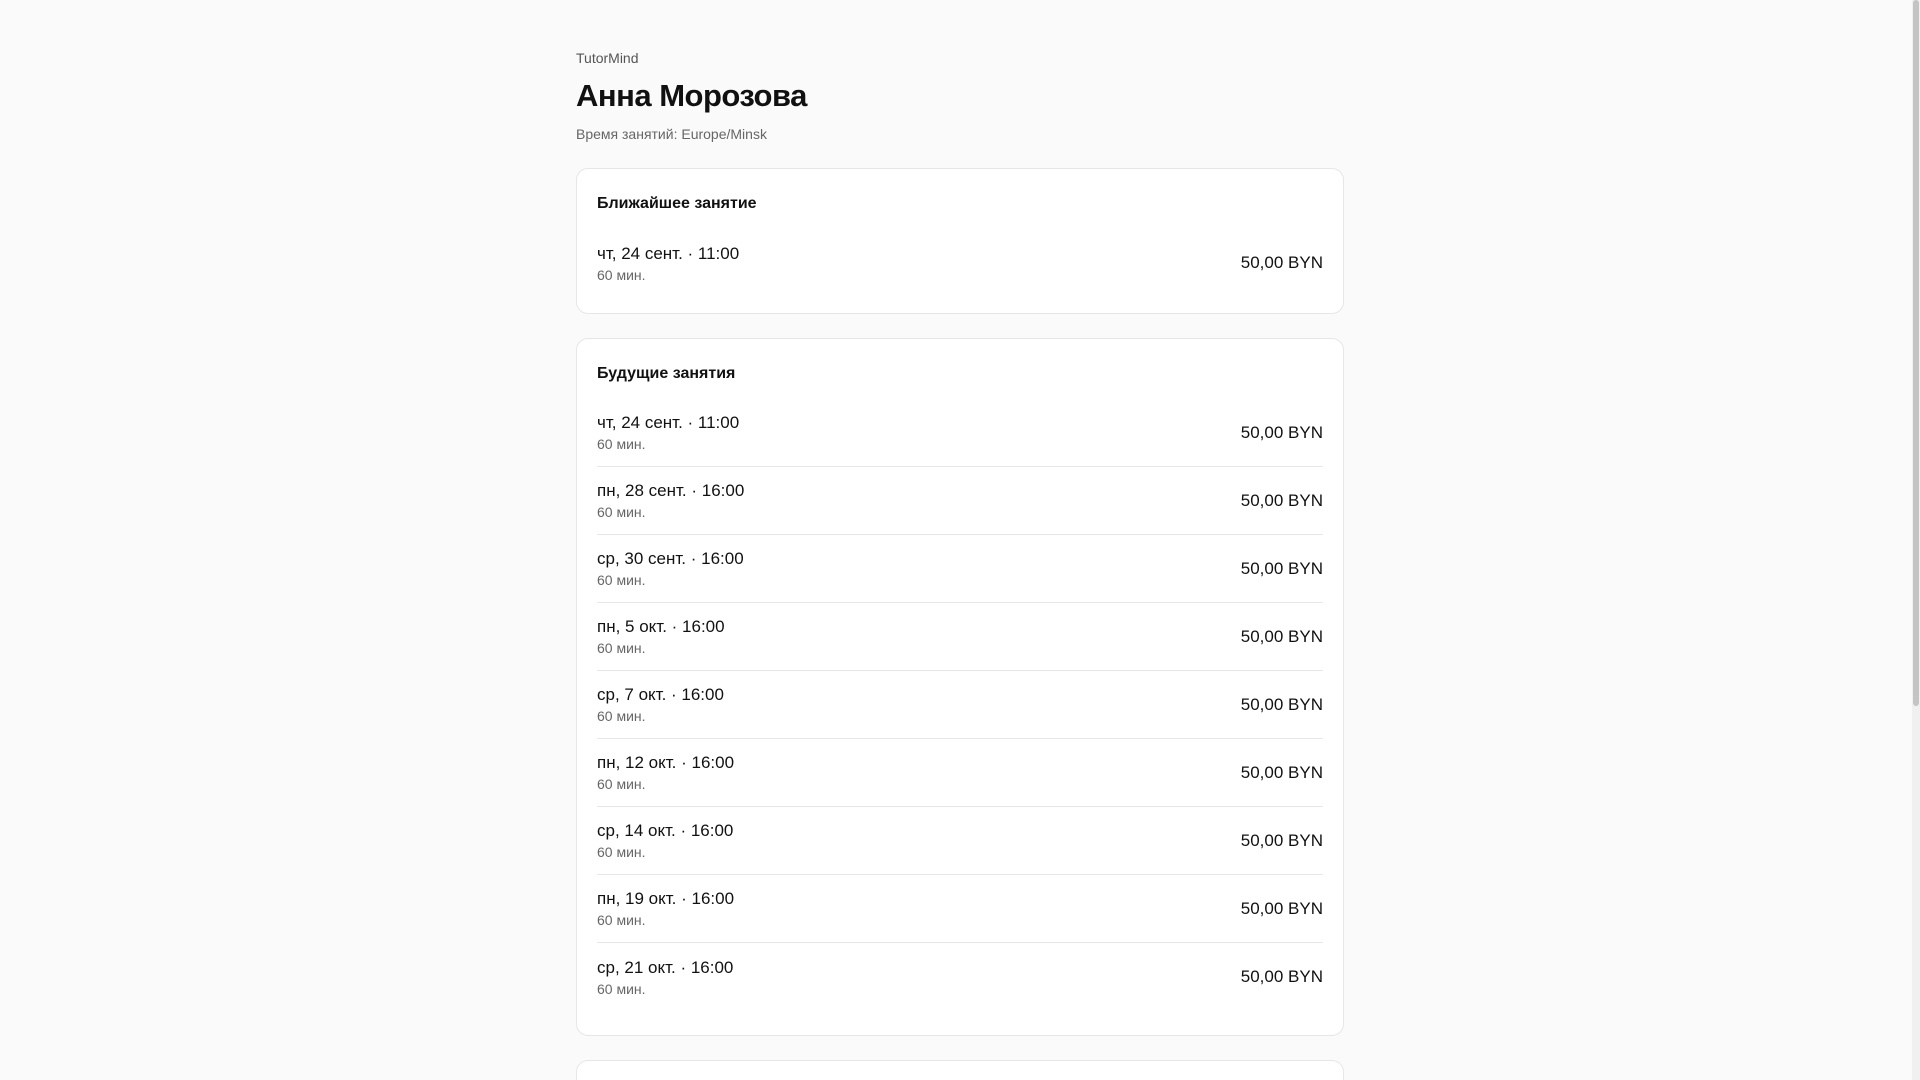 Image resolution: width=1920 pixels, height=1080 pixels. What do you see at coordinates (671, 490) in the screenshot?
I see `lesson-date: пн, 28 сент. · 16:00` at bounding box center [671, 490].